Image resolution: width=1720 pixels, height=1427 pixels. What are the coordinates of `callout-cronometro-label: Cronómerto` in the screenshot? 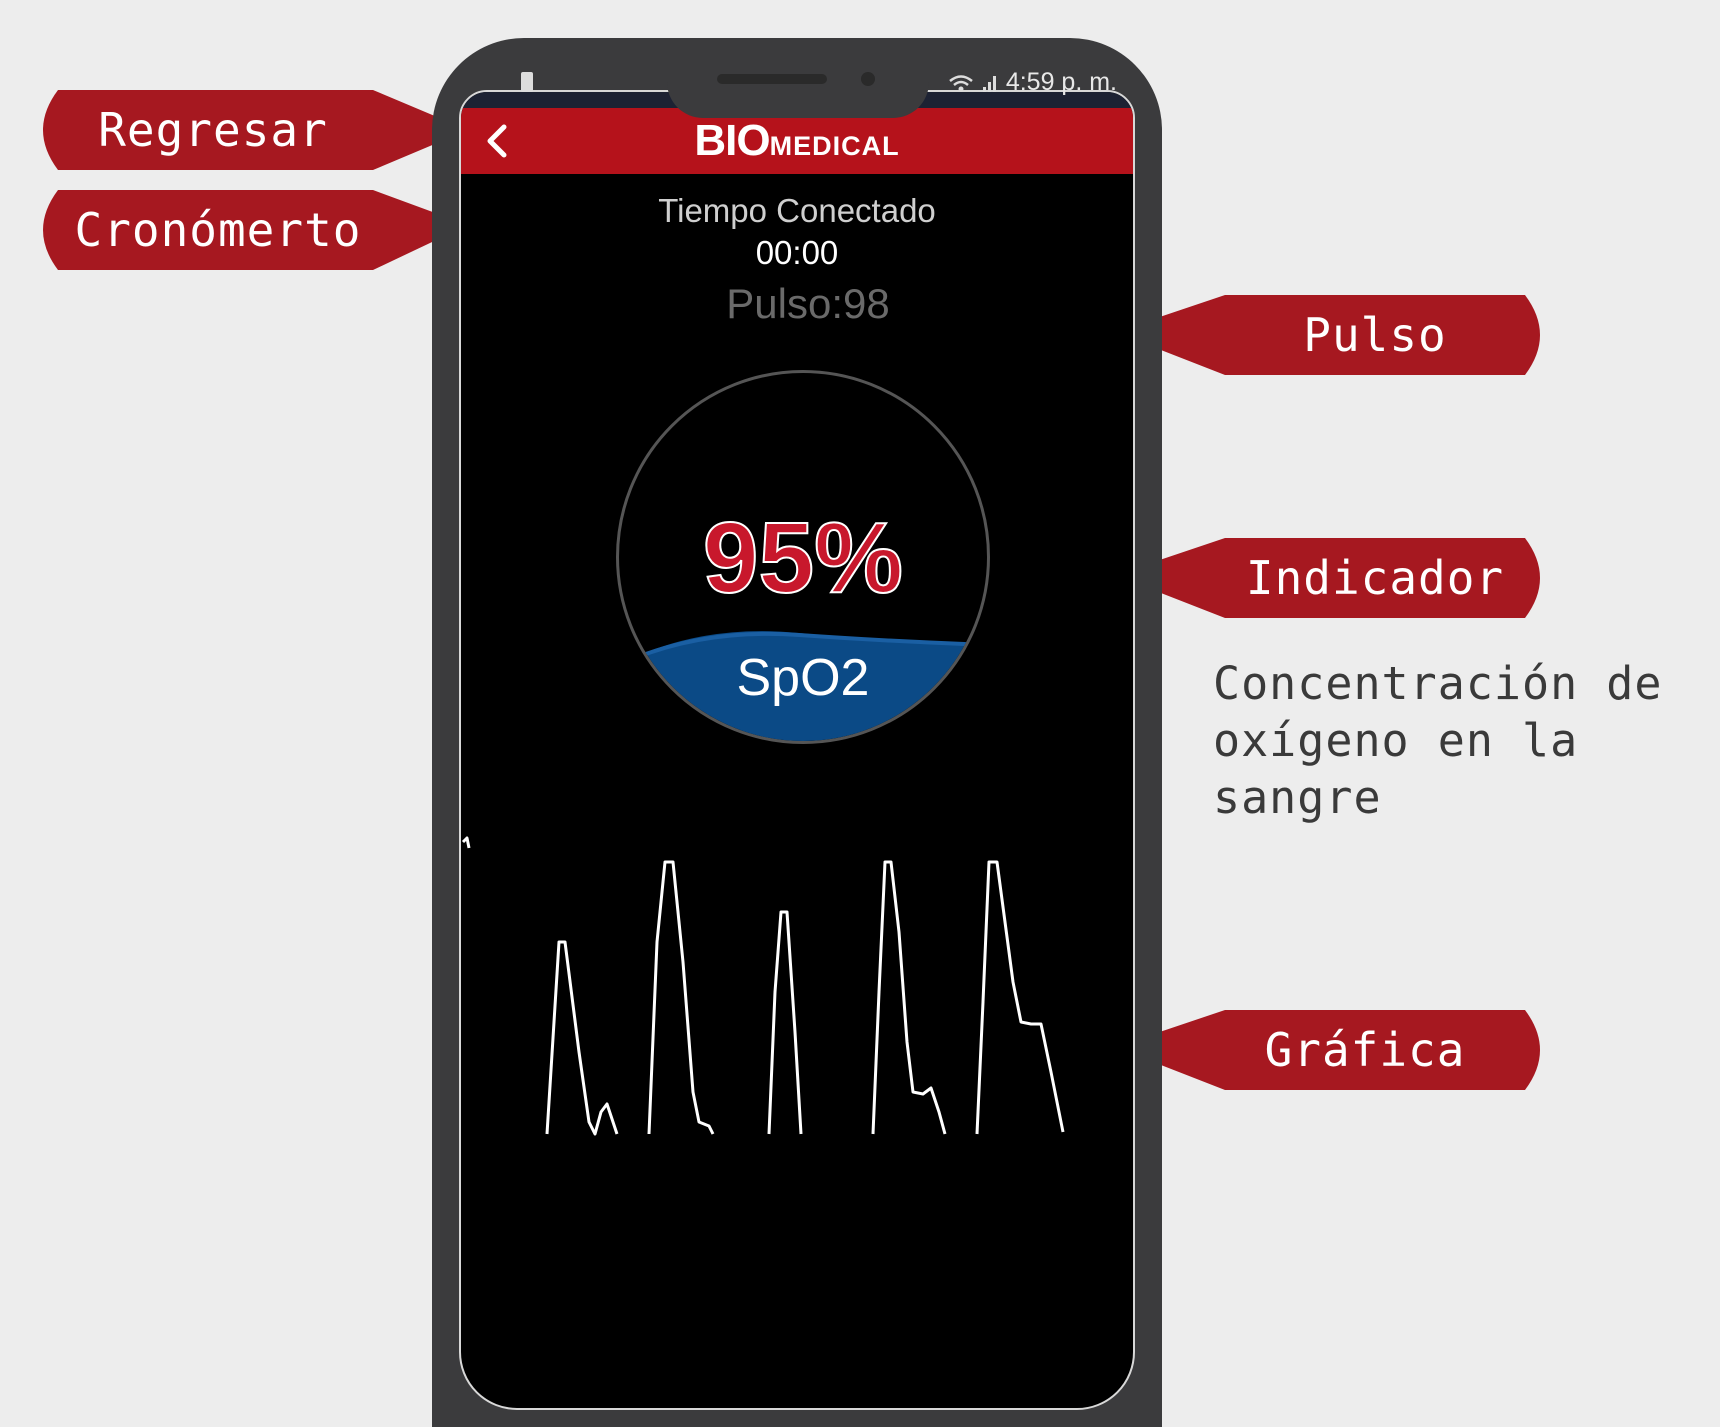 It's located at (218, 230).